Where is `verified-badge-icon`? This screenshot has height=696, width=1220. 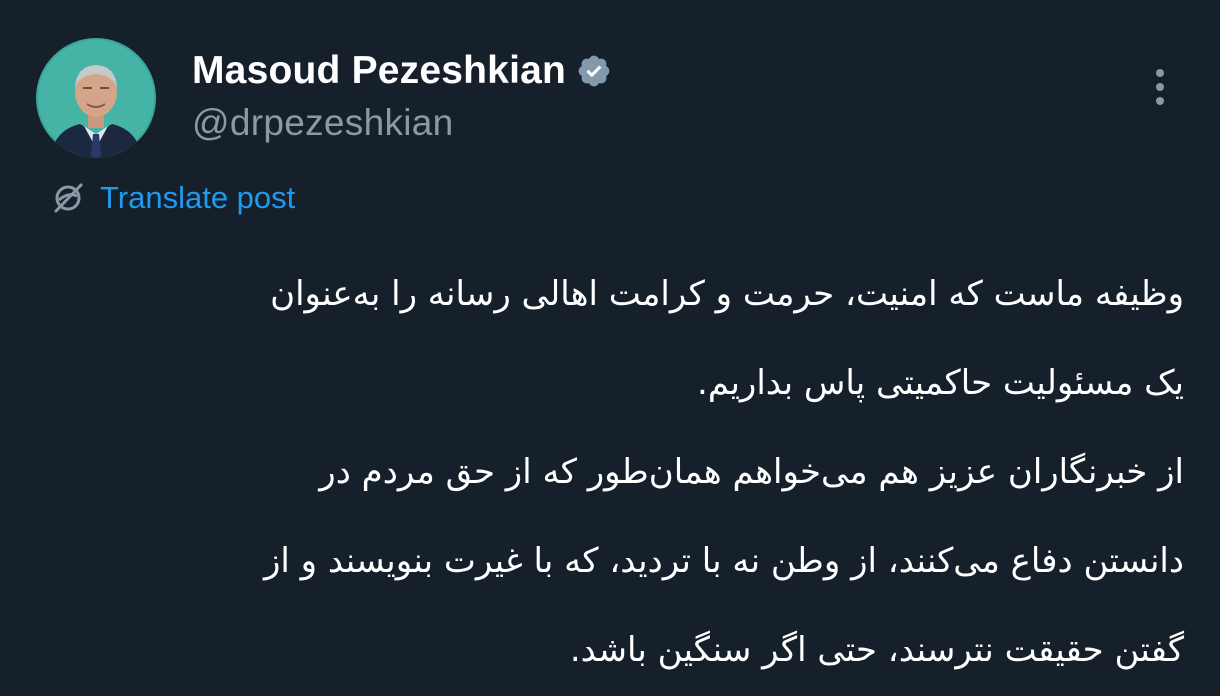 verified-badge-icon is located at coordinates (594, 71).